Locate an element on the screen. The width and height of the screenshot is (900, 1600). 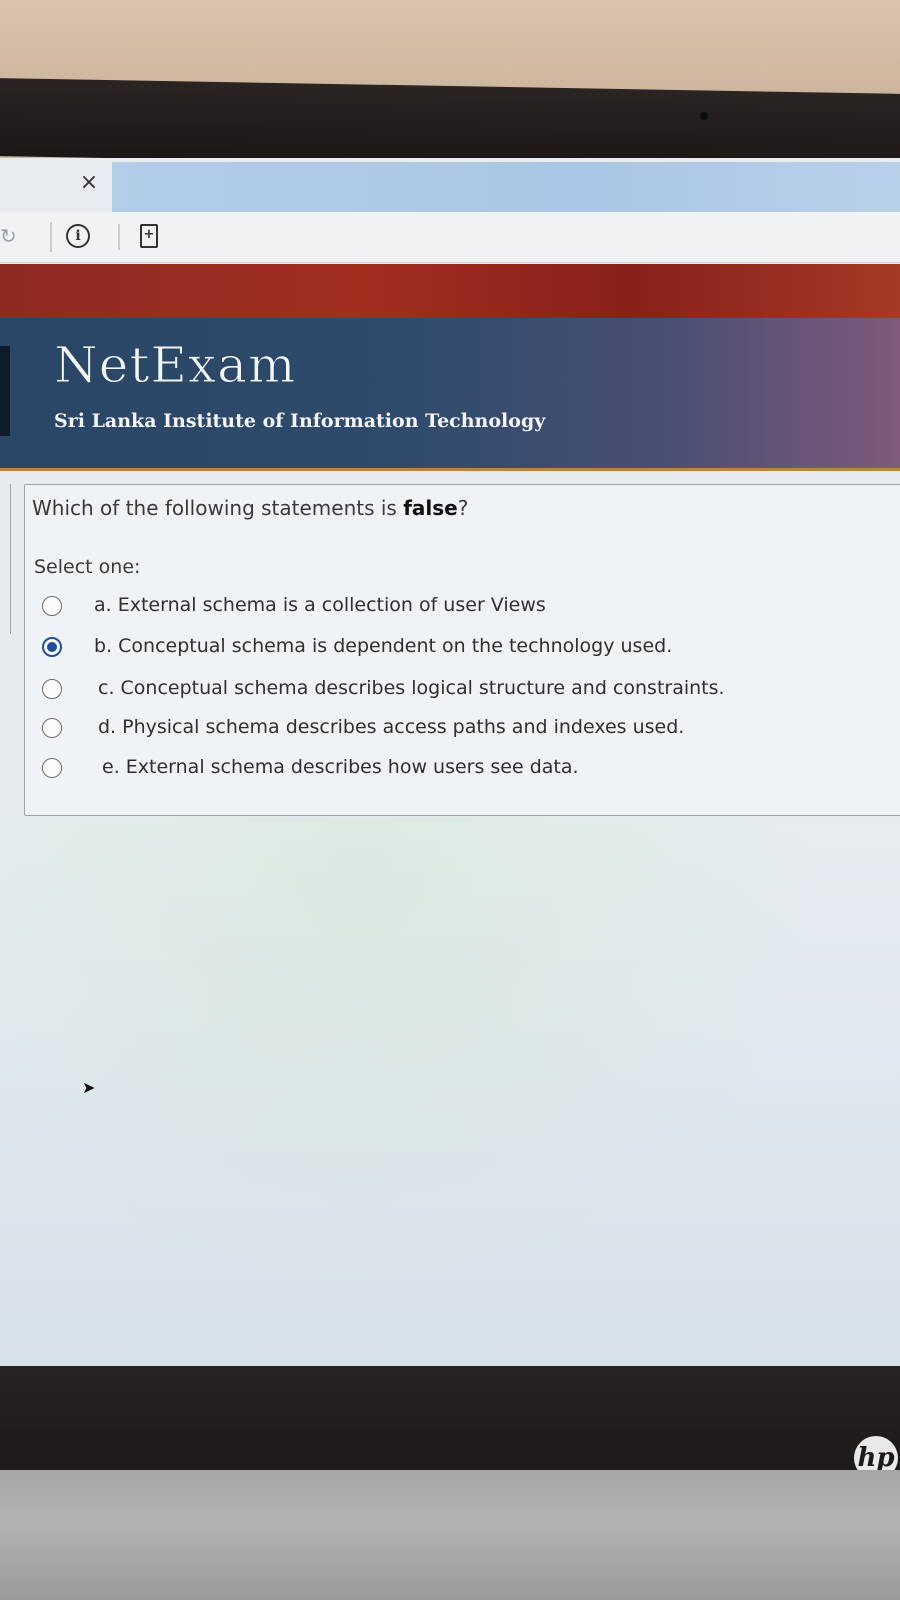
card-side-border is located at coordinates (5, 559).